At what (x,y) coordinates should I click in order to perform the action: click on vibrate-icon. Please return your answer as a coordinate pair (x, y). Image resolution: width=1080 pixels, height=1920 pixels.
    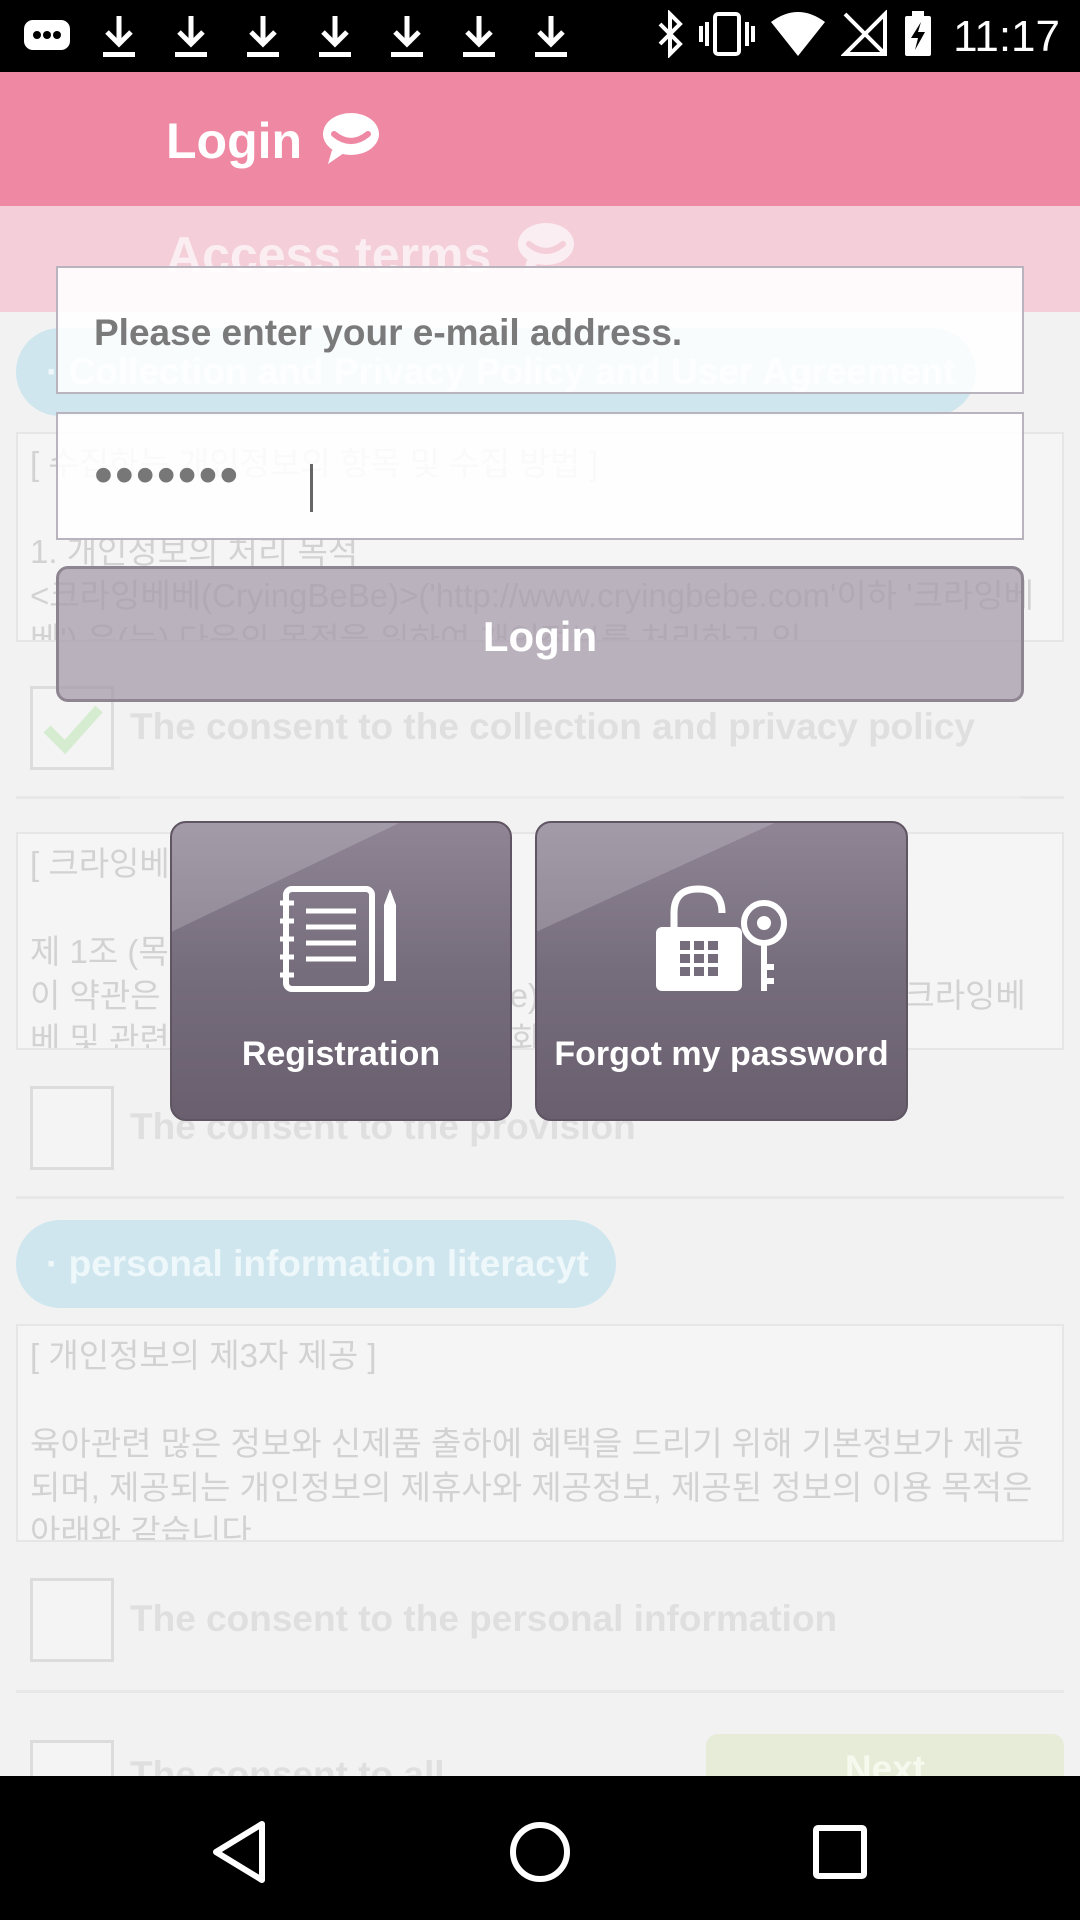
    Looking at the image, I should click on (727, 36).